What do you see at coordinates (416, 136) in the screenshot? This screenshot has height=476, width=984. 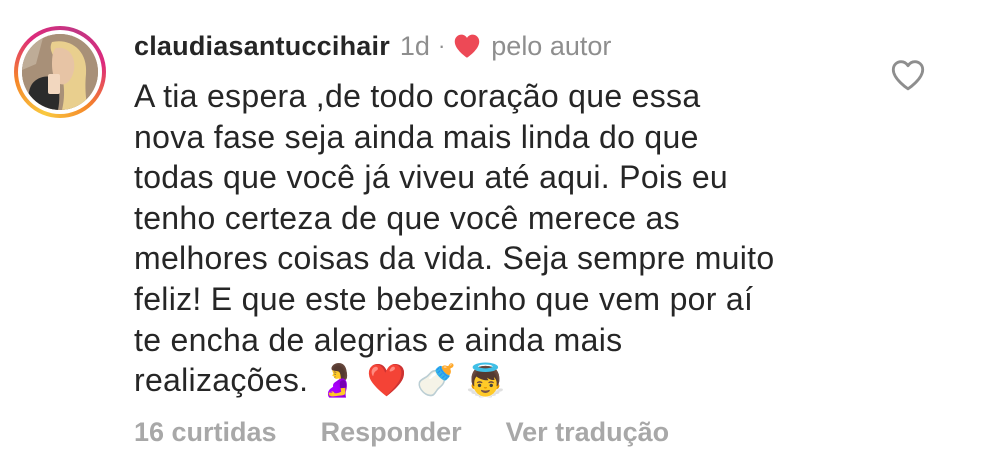 I see `comment-text-line: nova fase seja ainda mais linda do que` at bounding box center [416, 136].